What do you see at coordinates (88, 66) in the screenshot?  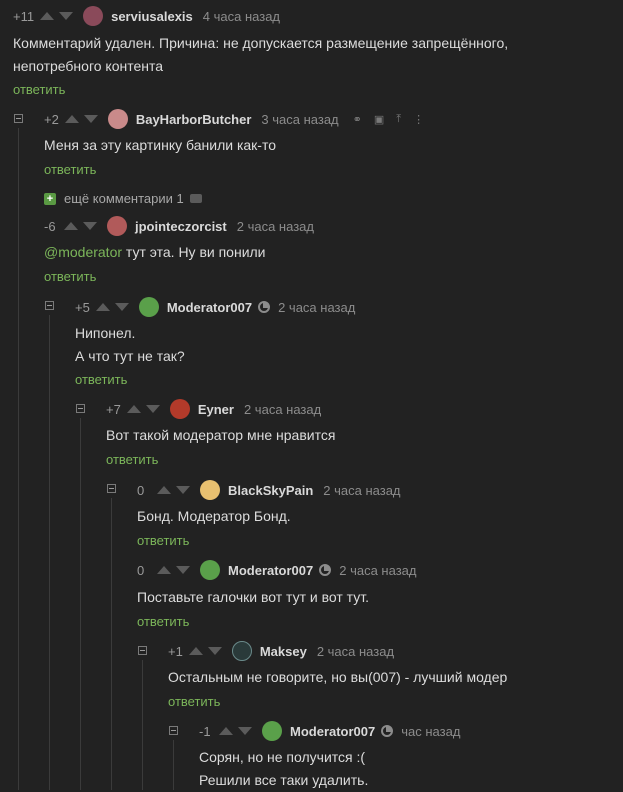 I see `comment-line: непотребного контента` at bounding box center [88, 66].